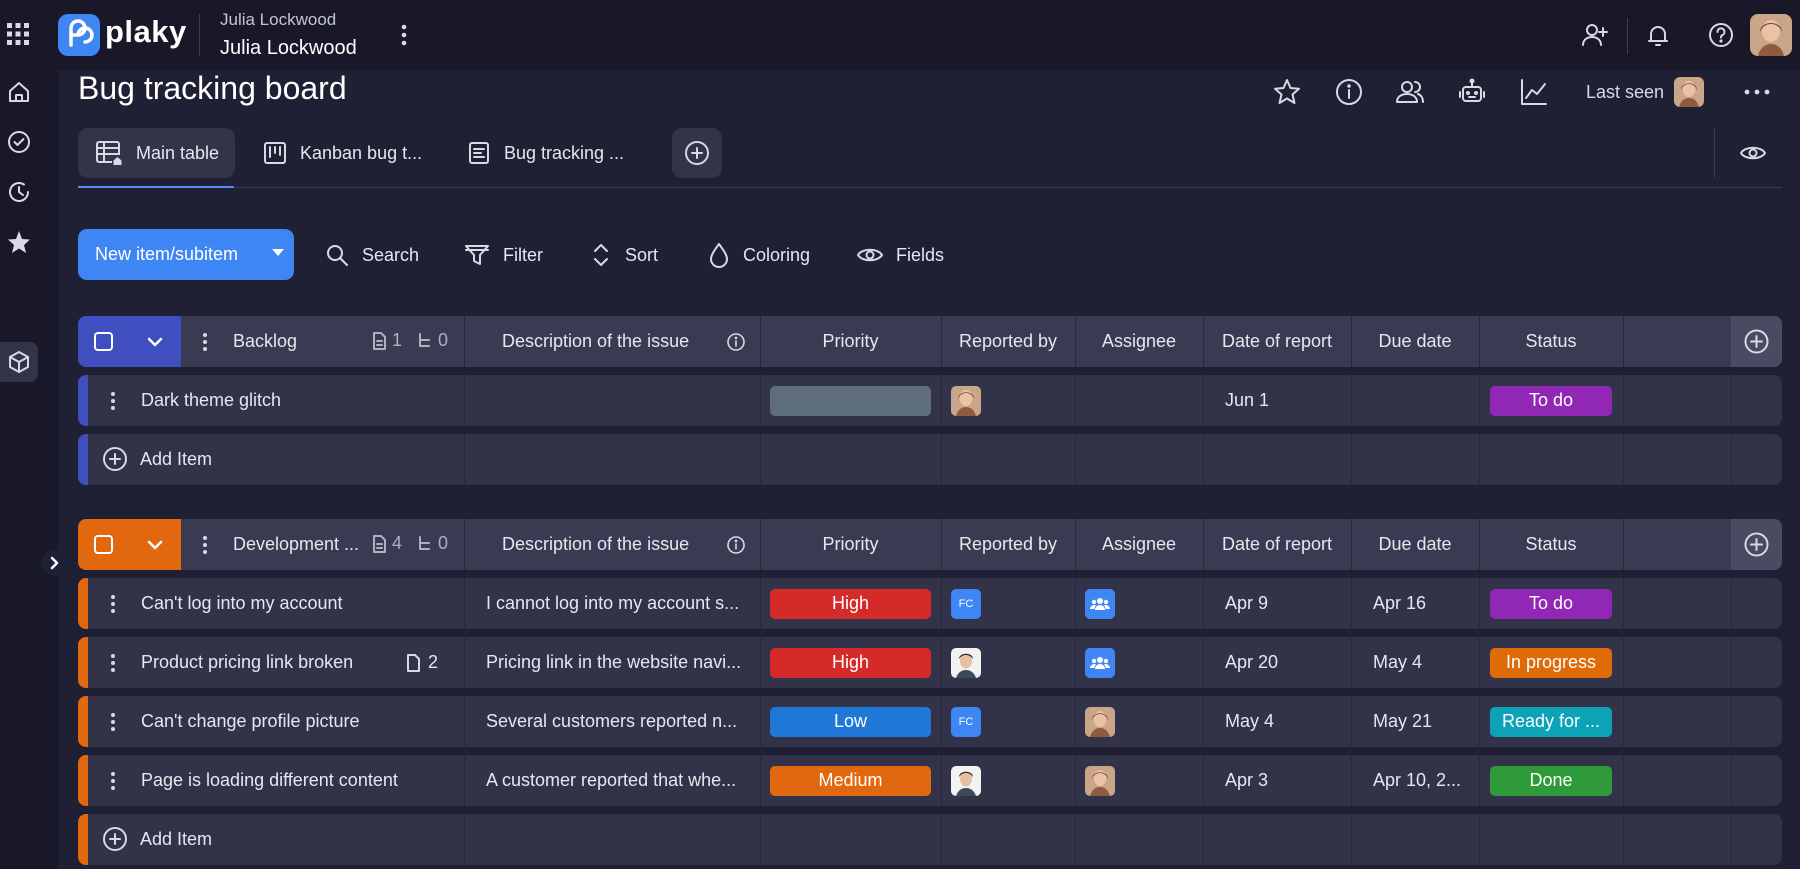 The height and width of the screenshot is (869, 1800). I want to click on workspace-cube-icon, so click(19, 362).